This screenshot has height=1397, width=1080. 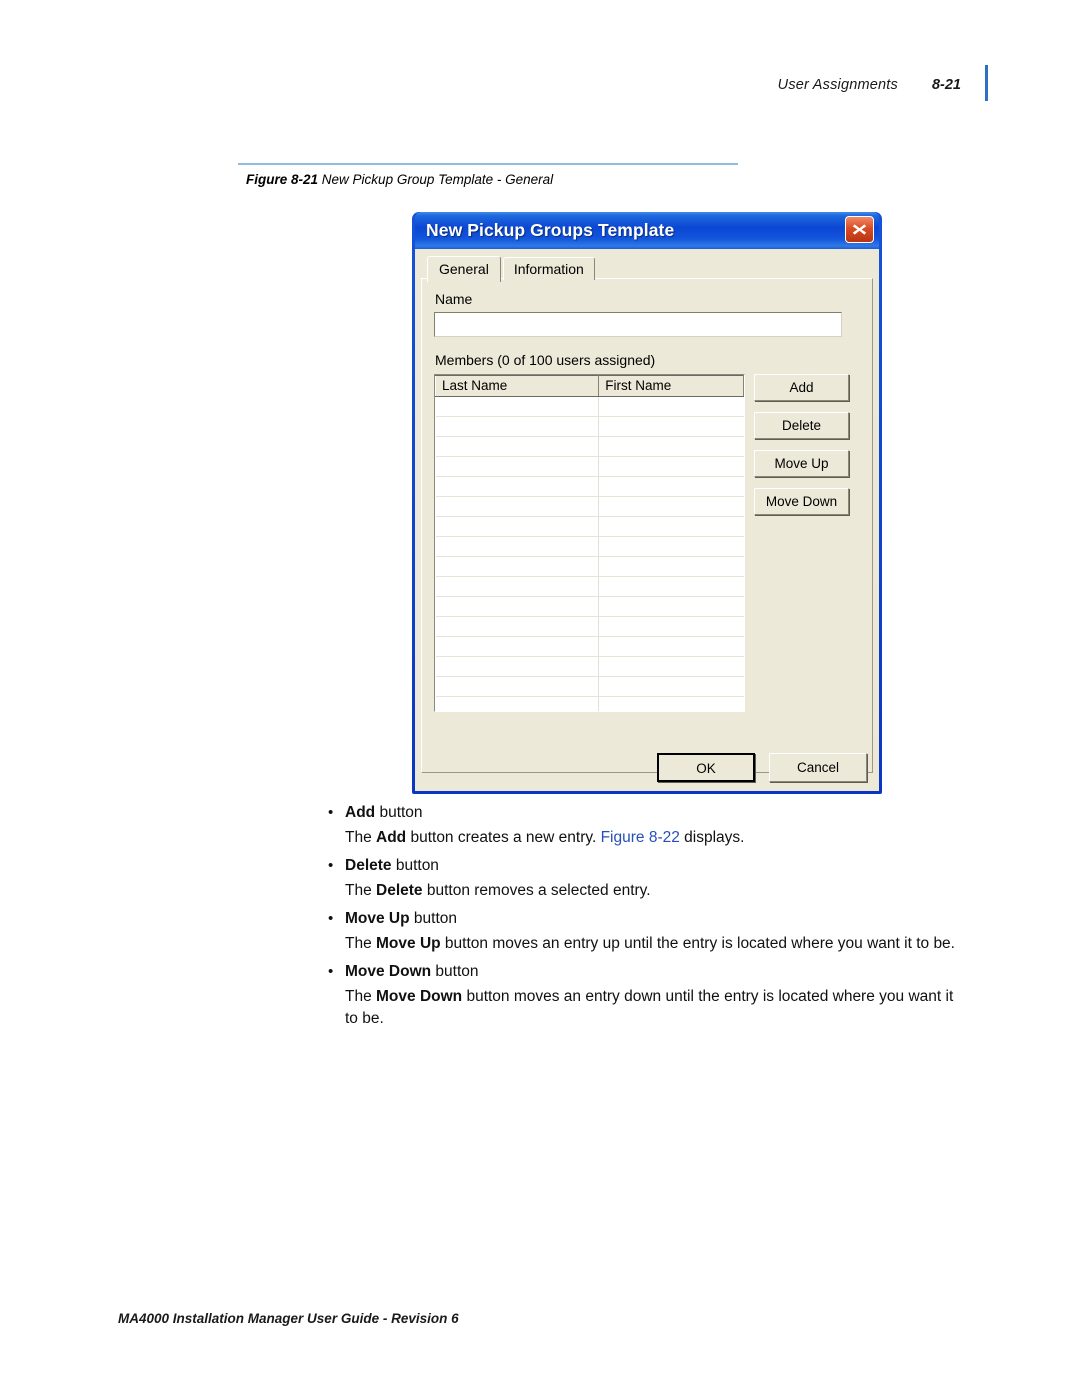 I want to click on grid-body, so click(x=589, y=553).